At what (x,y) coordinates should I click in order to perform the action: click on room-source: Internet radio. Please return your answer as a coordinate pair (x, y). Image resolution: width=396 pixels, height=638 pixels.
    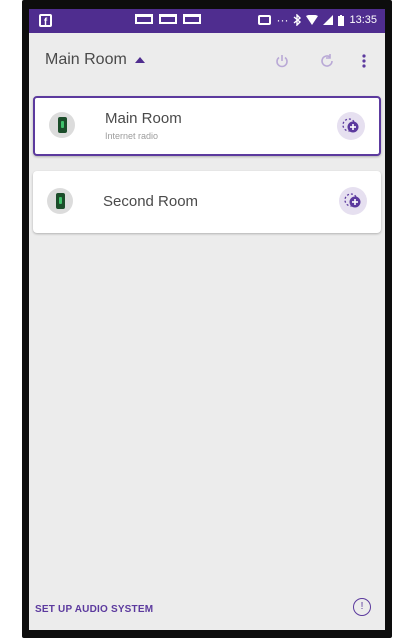
    Looking at the image, I should click on (132, 136).